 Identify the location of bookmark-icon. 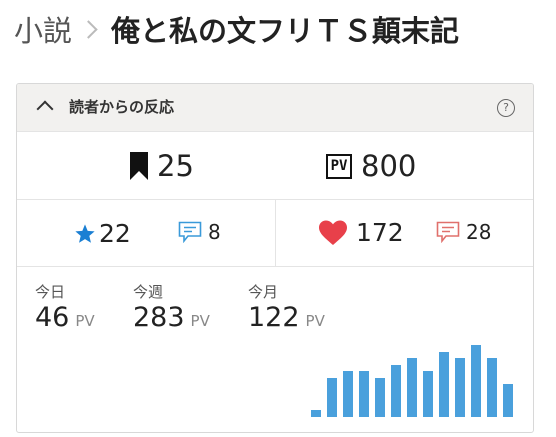
(139, 166).